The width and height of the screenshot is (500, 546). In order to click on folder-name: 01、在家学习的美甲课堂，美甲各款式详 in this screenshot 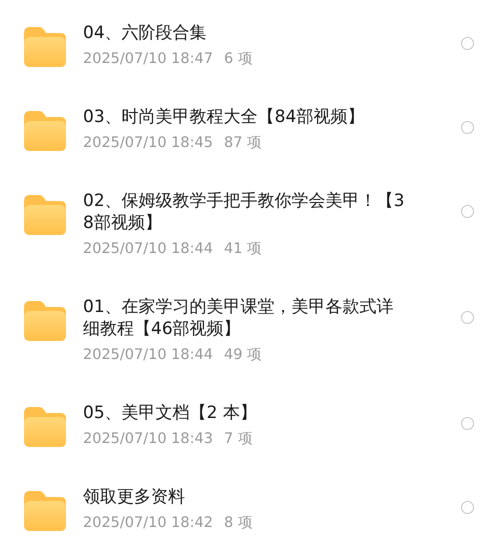, I will do `click(239, 307)`.